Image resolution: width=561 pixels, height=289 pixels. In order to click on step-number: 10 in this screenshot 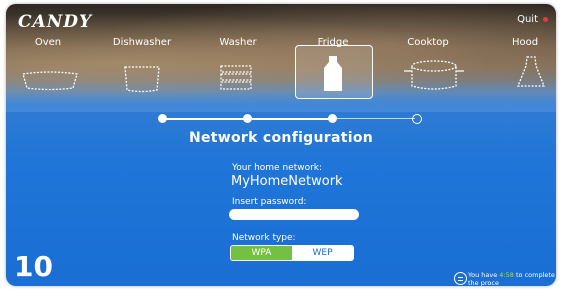, I will do `click(33, 266)`.